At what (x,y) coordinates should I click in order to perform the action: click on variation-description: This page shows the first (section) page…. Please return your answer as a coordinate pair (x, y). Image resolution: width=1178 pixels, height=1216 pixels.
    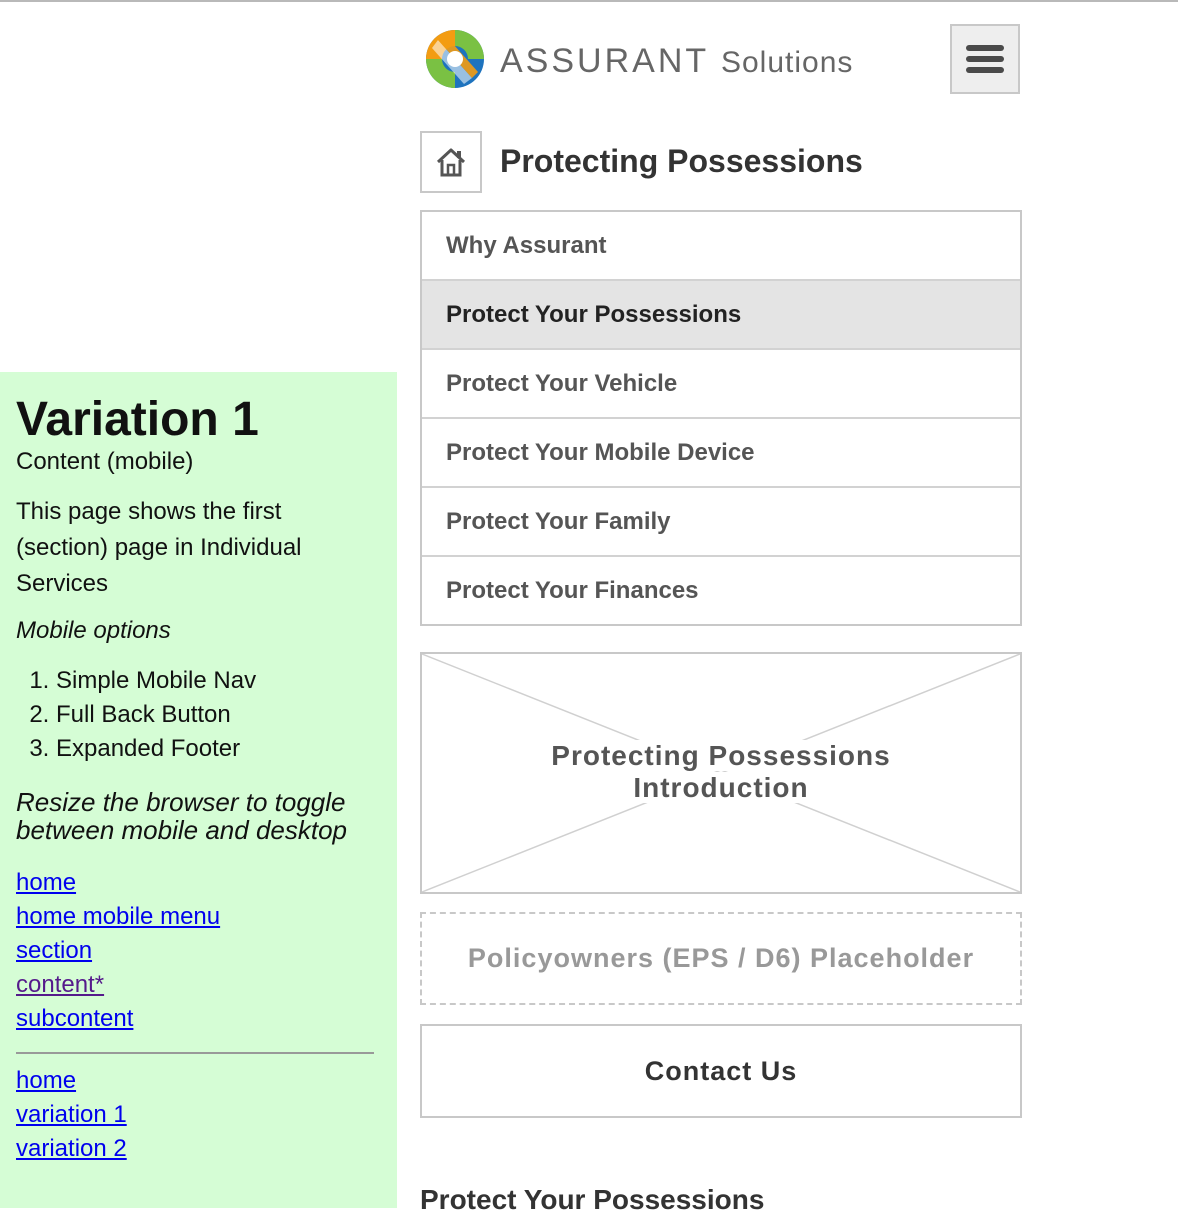
    Looking at the image, I should click on (159, 547).